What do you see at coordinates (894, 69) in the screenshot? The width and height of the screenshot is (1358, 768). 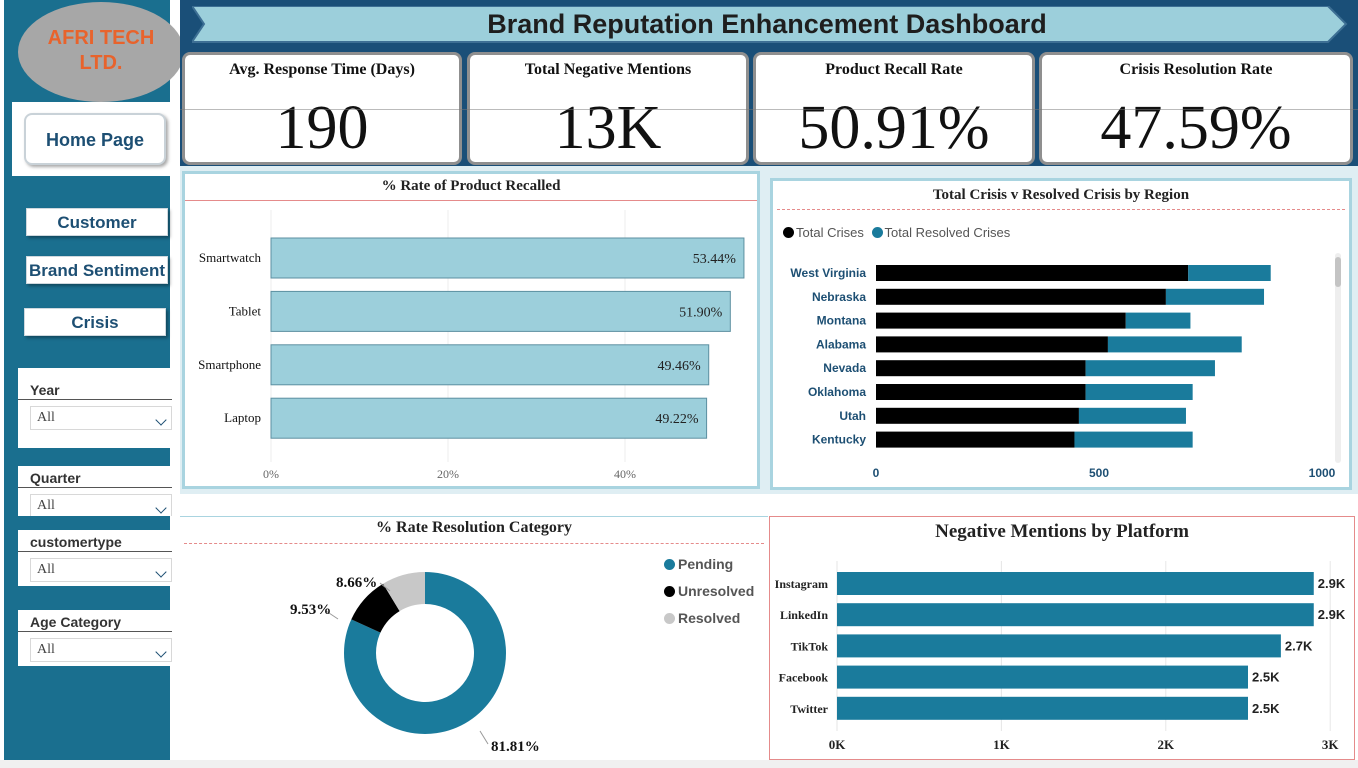 I see `kpi-label: Product Recall Rate` at bounding box center [894, 69].